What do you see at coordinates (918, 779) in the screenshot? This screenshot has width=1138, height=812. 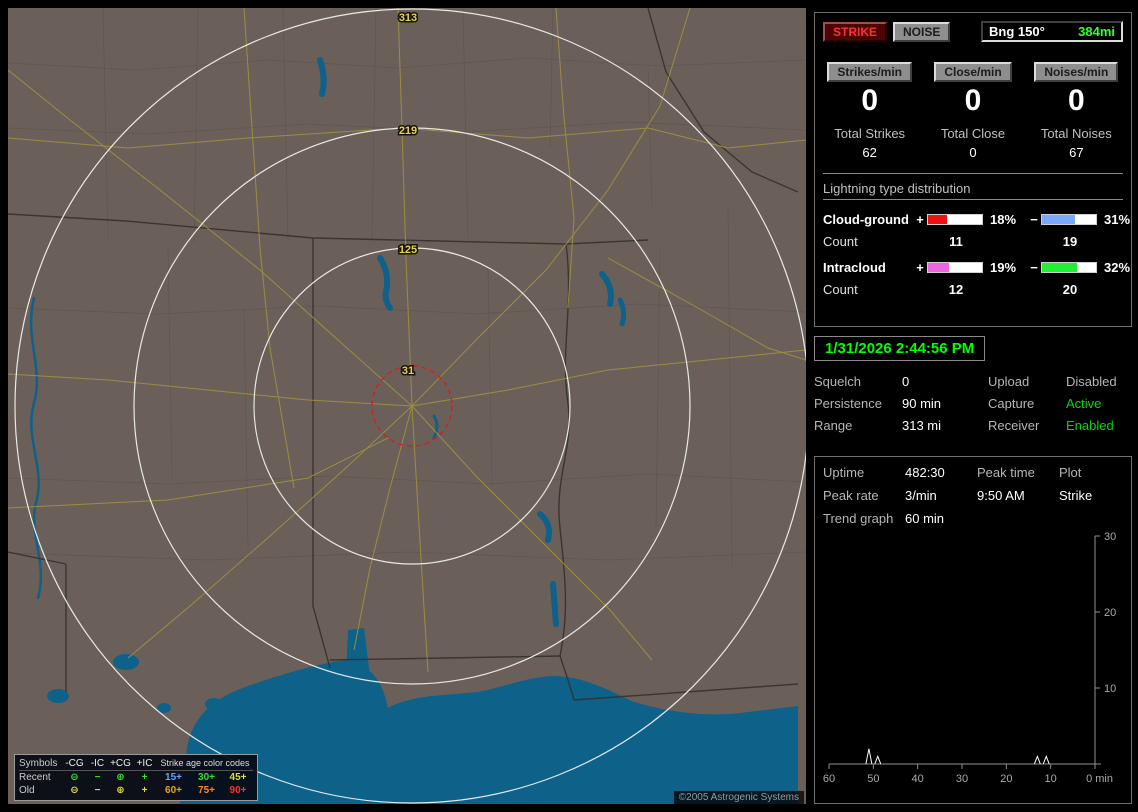 I see `svg-text: 40` at bounding box center [918, 779].